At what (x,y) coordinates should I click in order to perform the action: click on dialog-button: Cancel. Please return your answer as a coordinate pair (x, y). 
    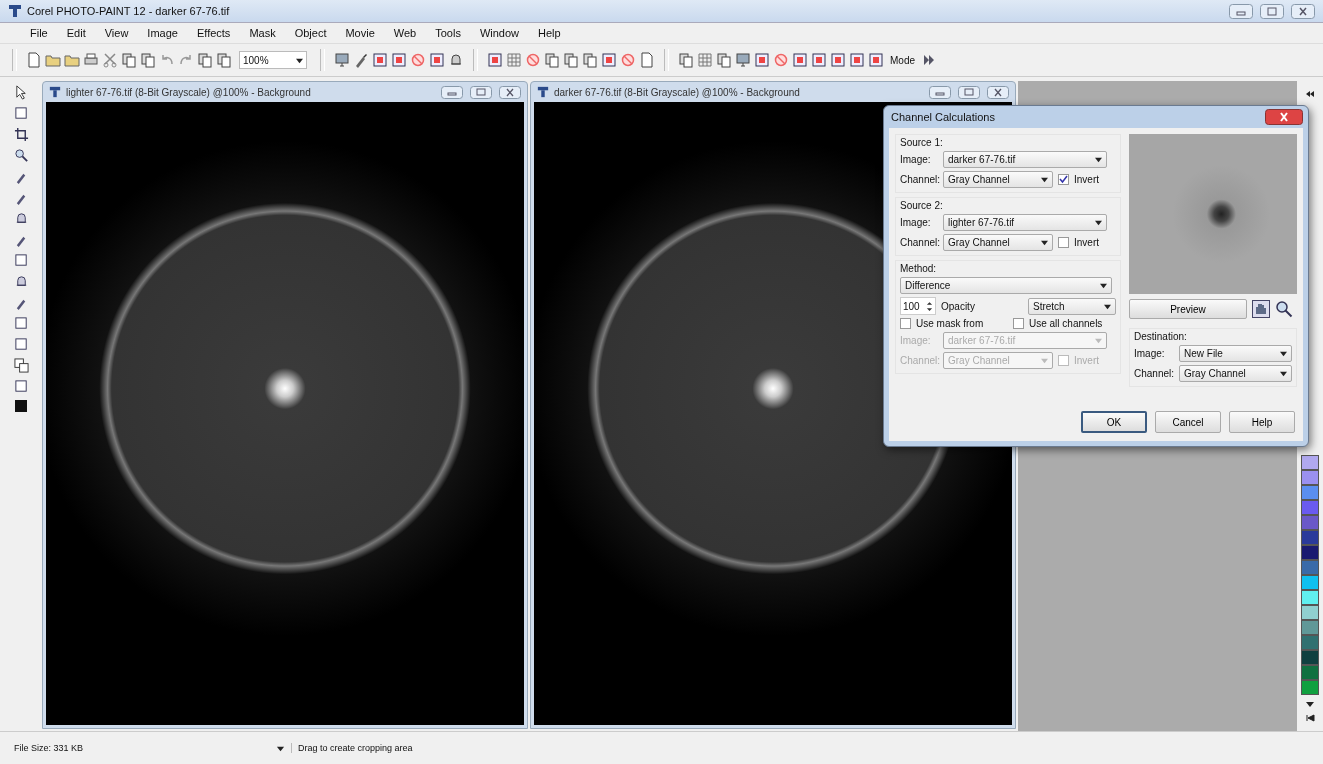
    Looking at the image, I should click on (1188, 422).